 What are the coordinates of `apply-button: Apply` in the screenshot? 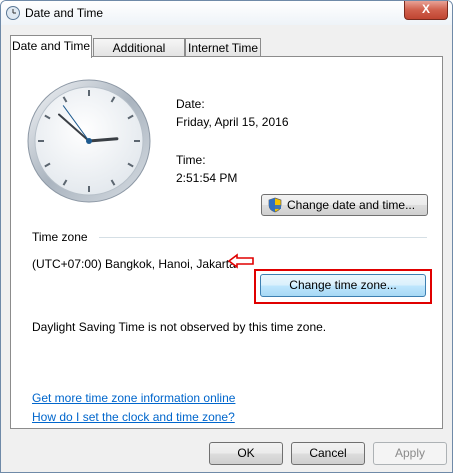 It's located at (410, 453).